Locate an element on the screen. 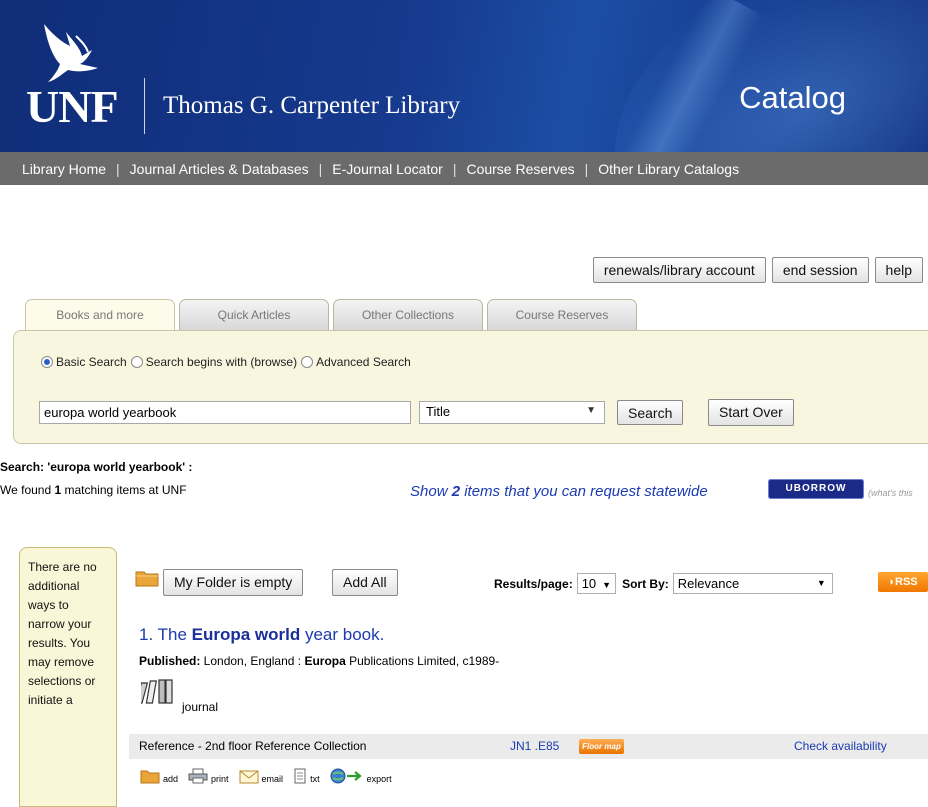 The image size is (928, 807). tab-other-collections: Other Collections is located at coordinates (408, 314).